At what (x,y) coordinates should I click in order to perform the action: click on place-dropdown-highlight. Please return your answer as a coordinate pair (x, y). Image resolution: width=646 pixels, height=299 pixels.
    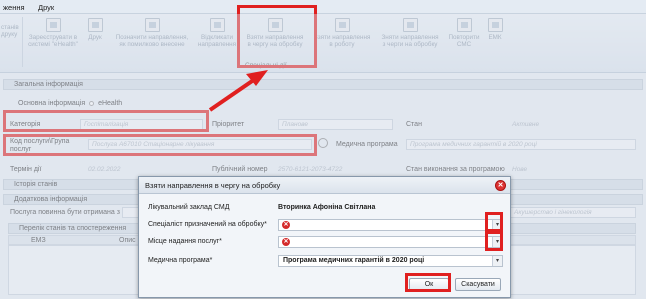
    Looking at the image, I should click on (494, 240).